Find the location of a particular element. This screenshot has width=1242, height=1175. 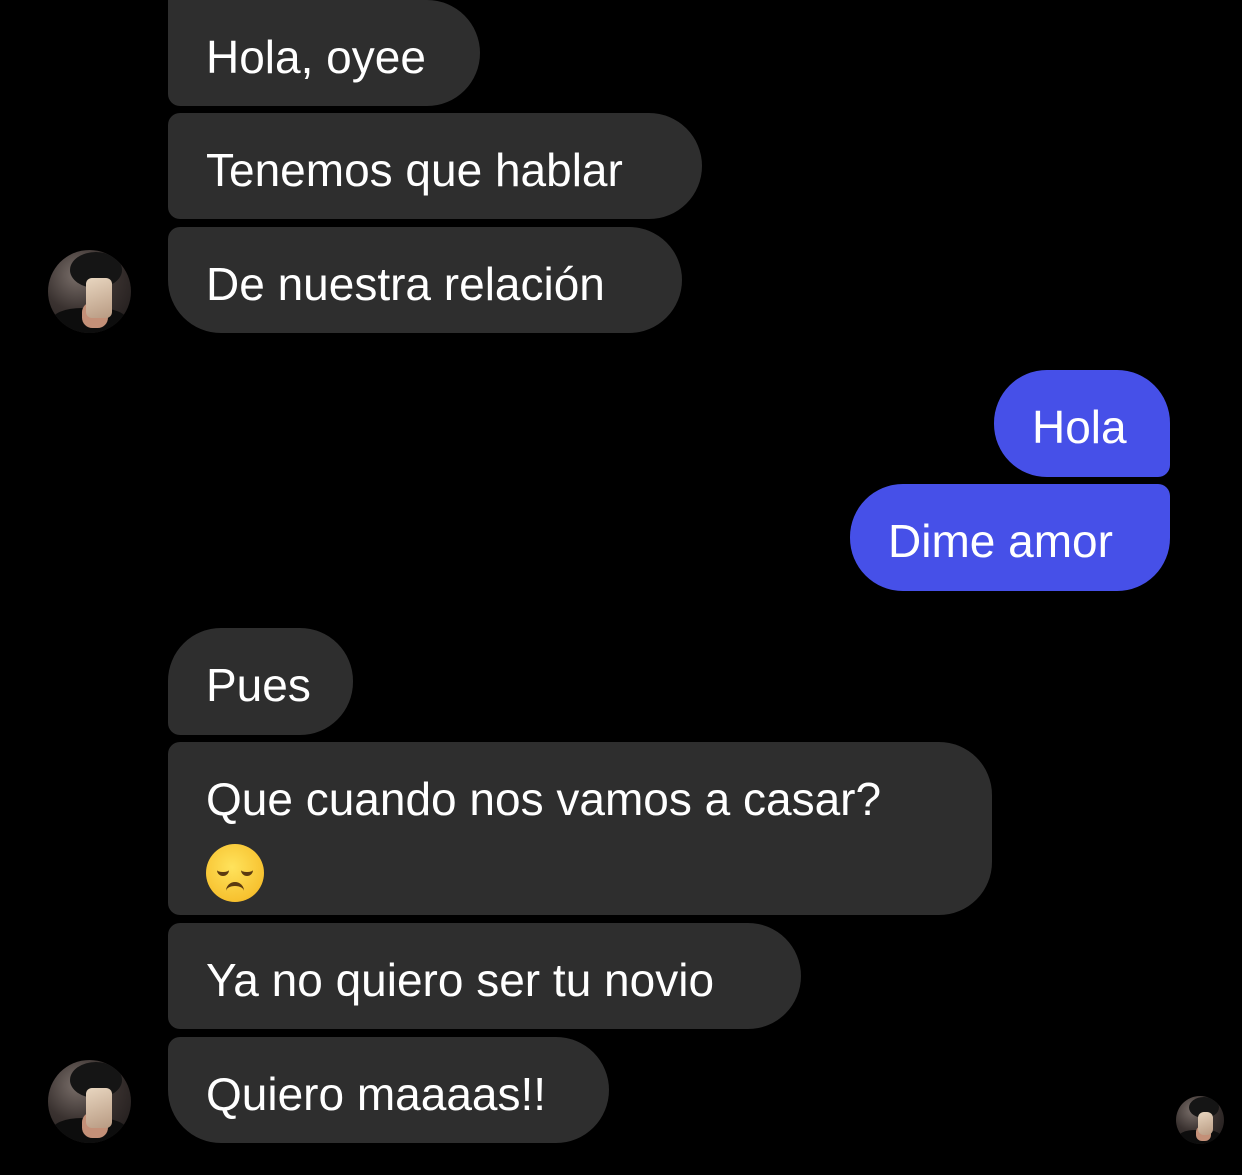

message-text: Hola, oyee is located at coordinates (316, 57).